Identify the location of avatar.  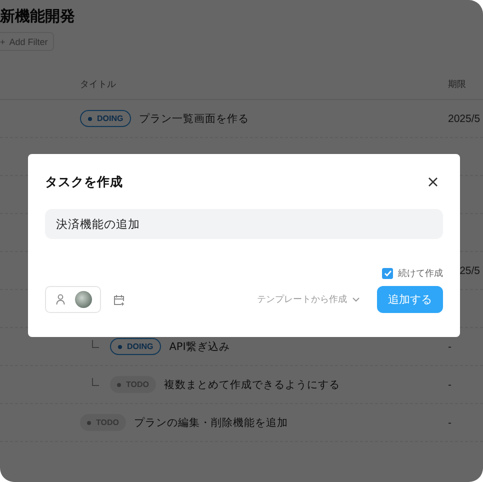
(83, 299).